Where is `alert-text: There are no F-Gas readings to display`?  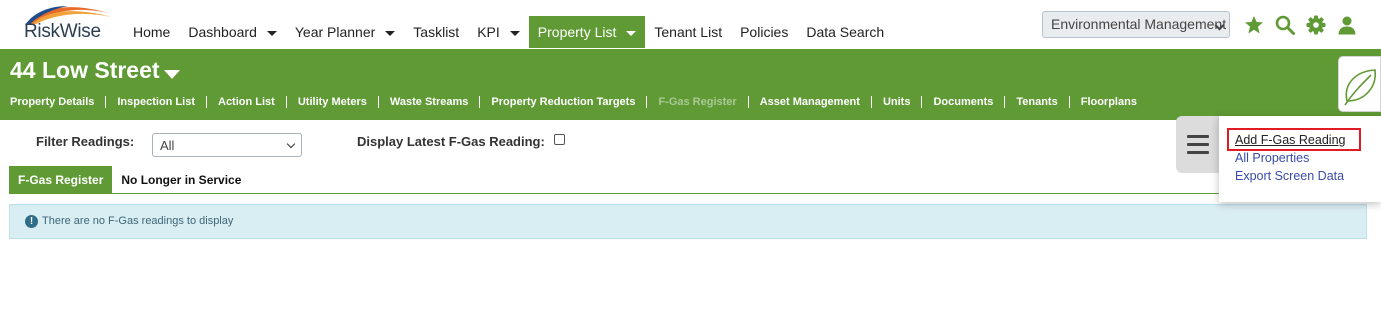
alert-text: There are no F-Gas readings to display is located at coordinates (138, 221).